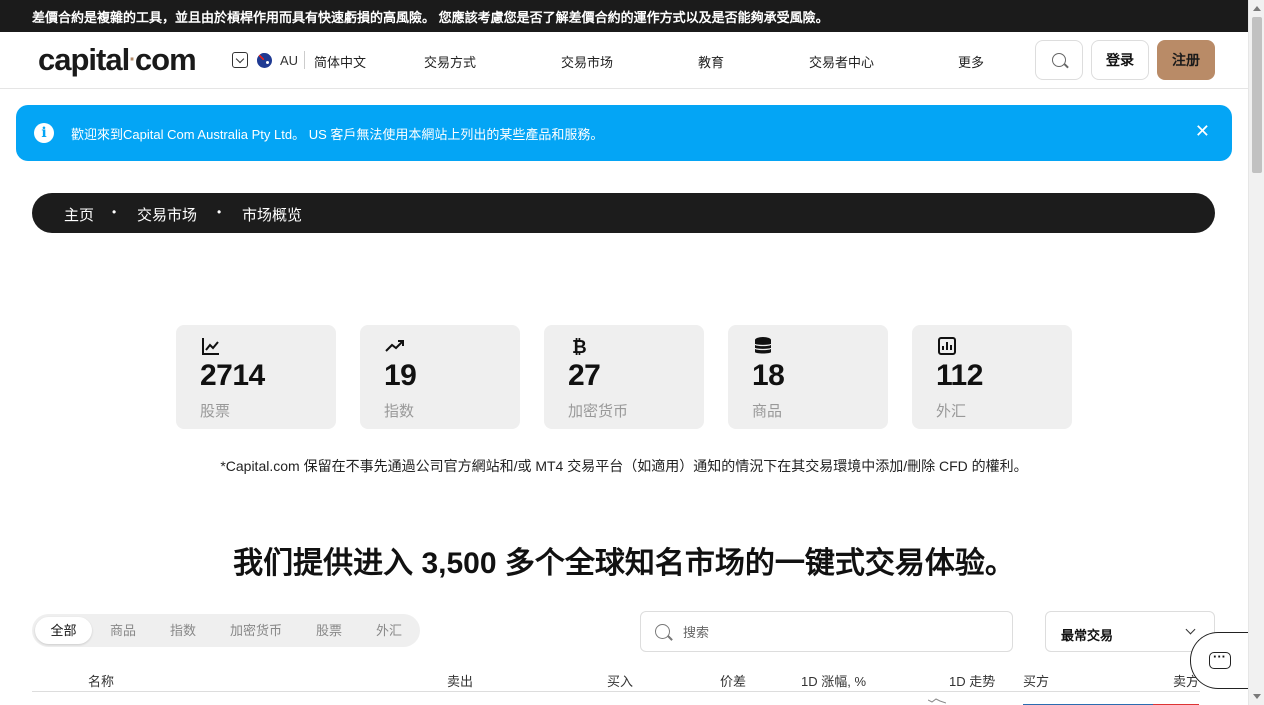  Describe the element at coordinates (232, 375) in the screenshot. I see `stat-value: 2714` at that location.